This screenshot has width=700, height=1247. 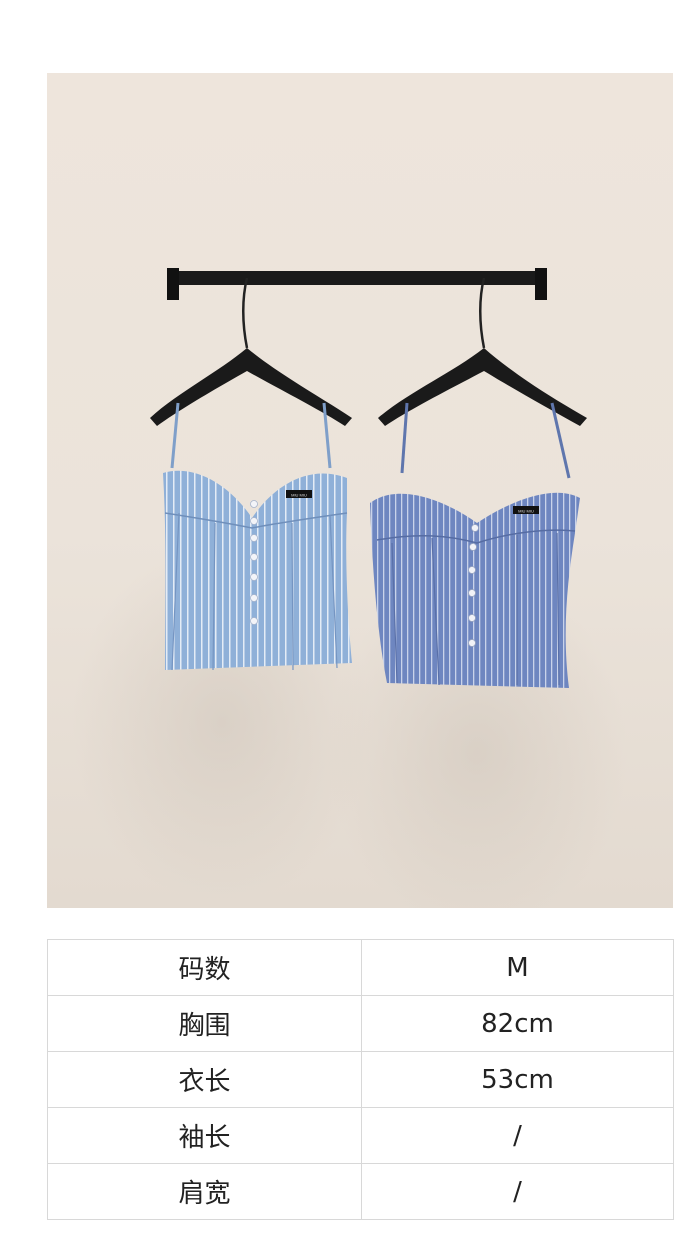 I want to click on table-row: 袖长 /, so click(x=360, y=1135).